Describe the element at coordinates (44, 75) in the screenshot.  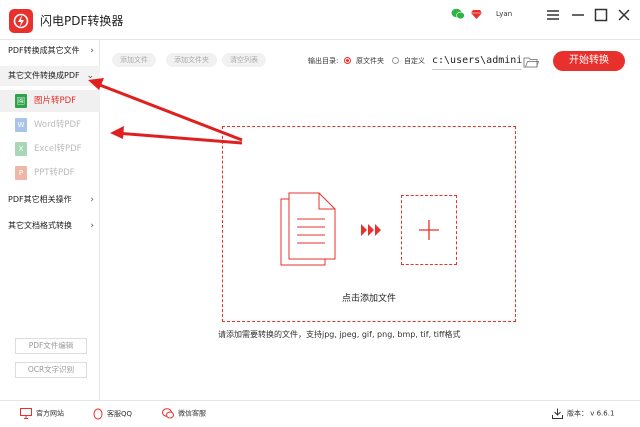
I see `nav-group-label: 其它文件转换成PDF` at that location.